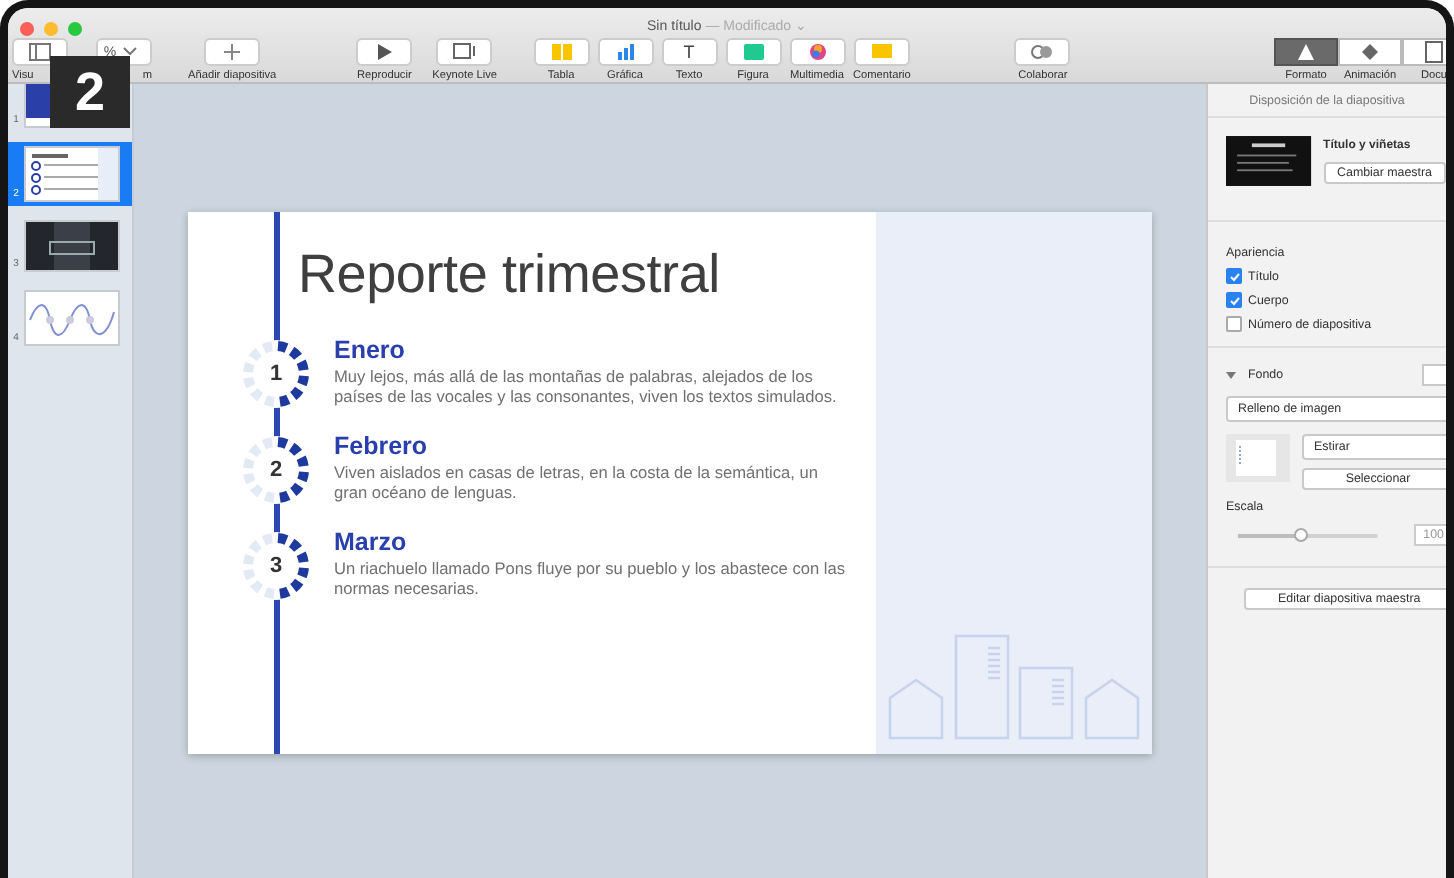 The height and width of the screenshot is (878, 1454). I want to click on table-icon, so click(561, 52).